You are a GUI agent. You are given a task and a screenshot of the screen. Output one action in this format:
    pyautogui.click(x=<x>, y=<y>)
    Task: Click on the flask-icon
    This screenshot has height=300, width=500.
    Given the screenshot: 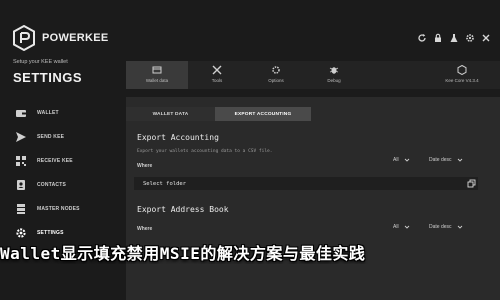 What is the action you would take?
    pyautogui.click(x=454, y=38)
    